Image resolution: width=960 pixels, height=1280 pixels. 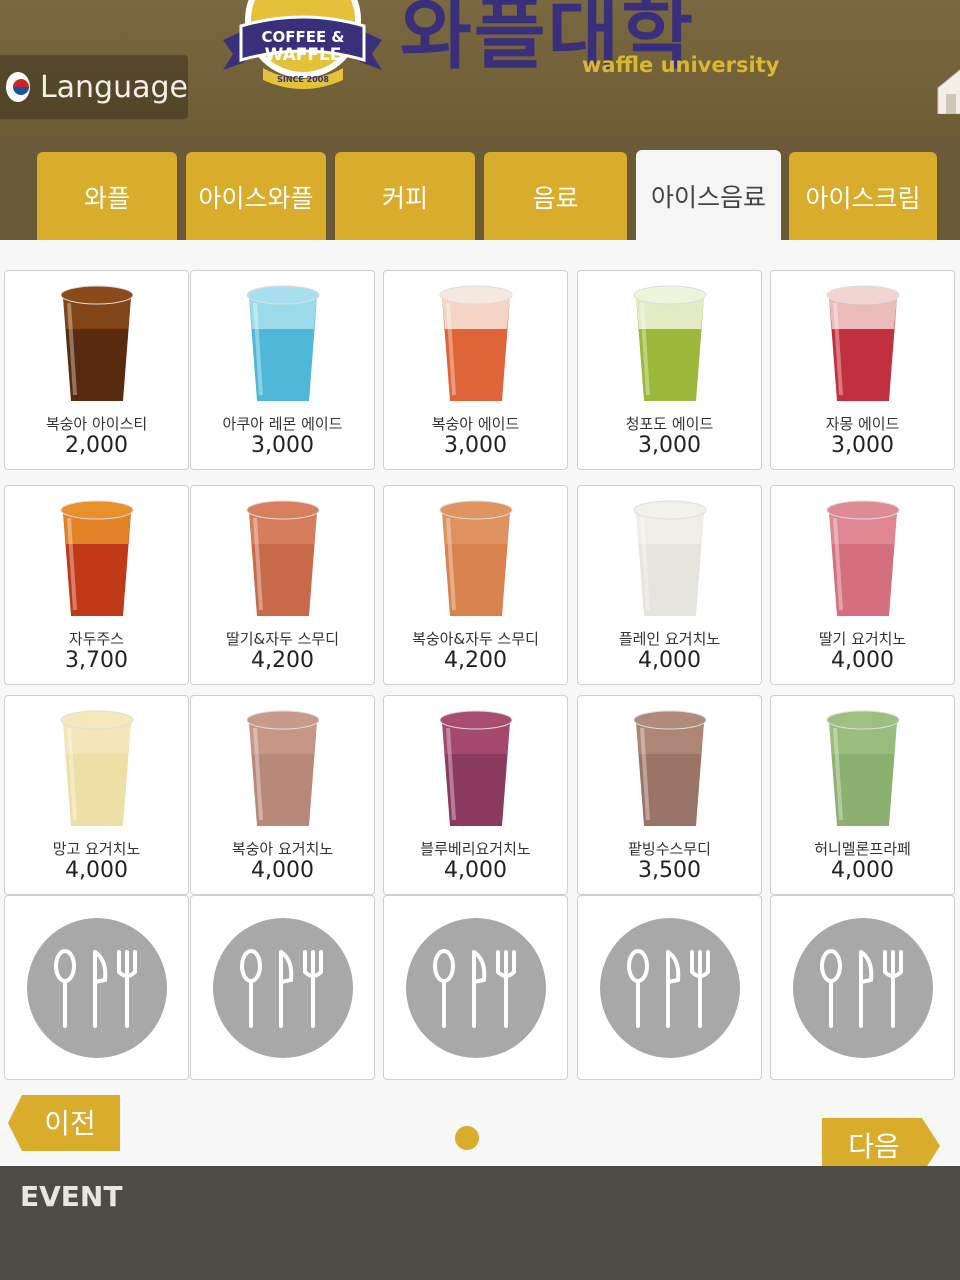 I want to click on tab-beverage: 음료, so click(x=555, y=197).